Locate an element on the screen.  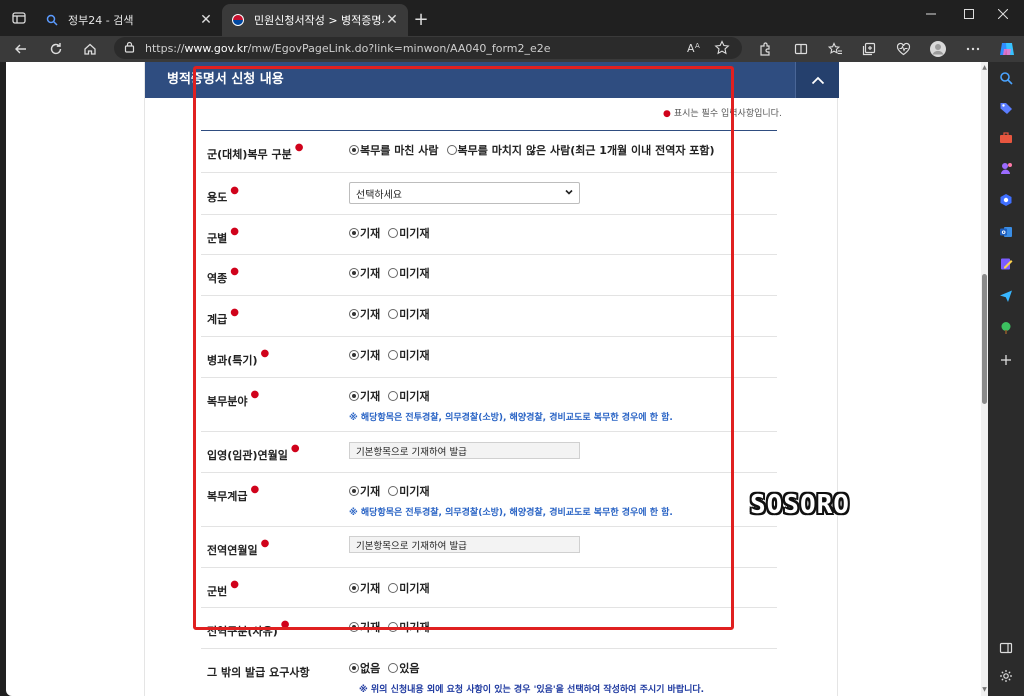
collections-icon is located at coordinates (869, 49).